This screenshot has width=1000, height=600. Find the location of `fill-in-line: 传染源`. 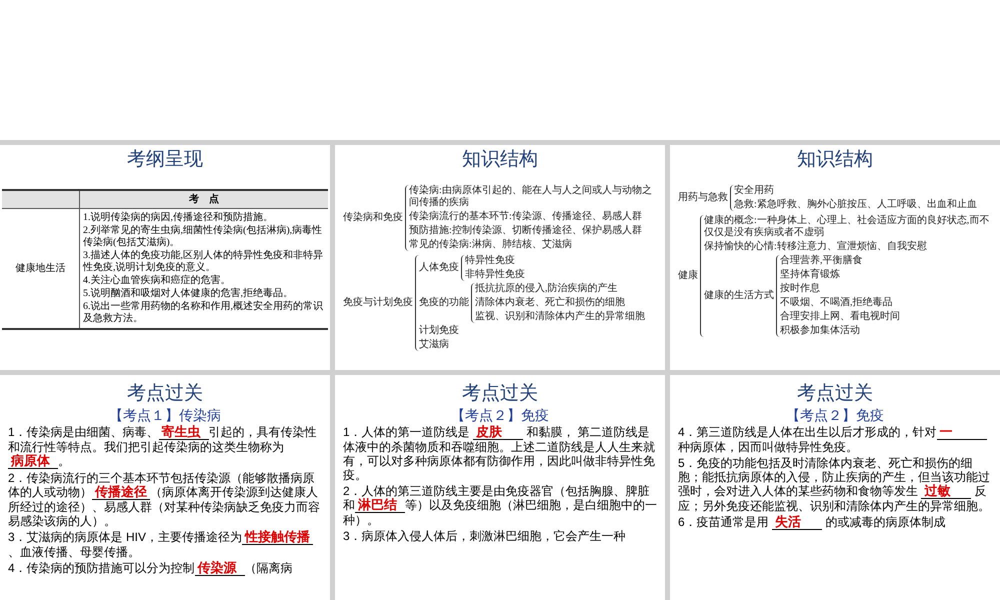

fill-in-line: 传染源 is located at coordinates (219, 568).